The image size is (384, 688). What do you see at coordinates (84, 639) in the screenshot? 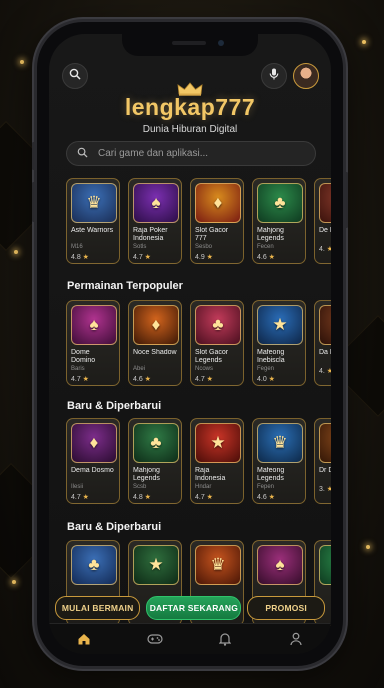
I see `tab-home` at bounding box center [84, 639].